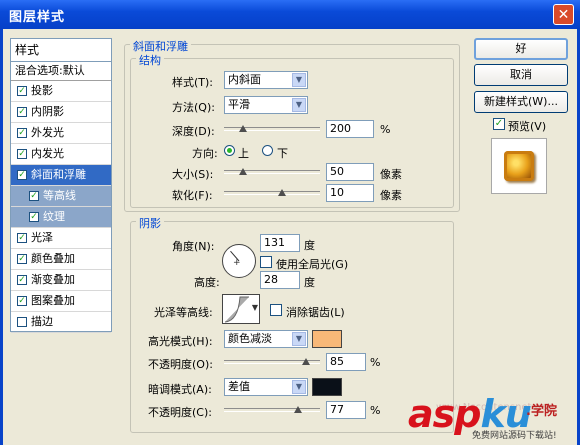 The image size is (580, 445). I want to click on highlight-color-swatch, so click(327, 339).